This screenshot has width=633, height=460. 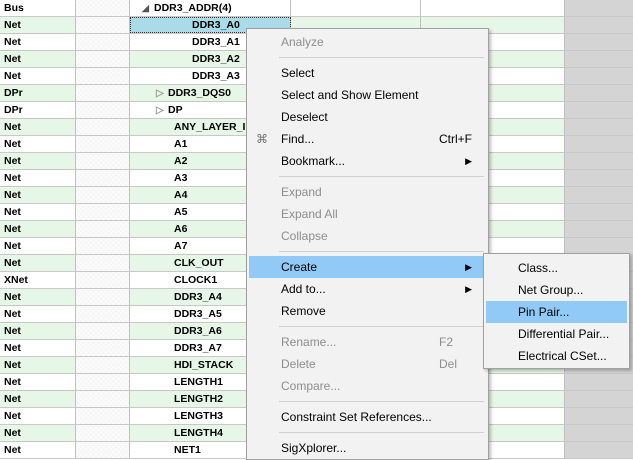 I want to click on menu-item-shortcut: Del, so click(x=448, y=364).